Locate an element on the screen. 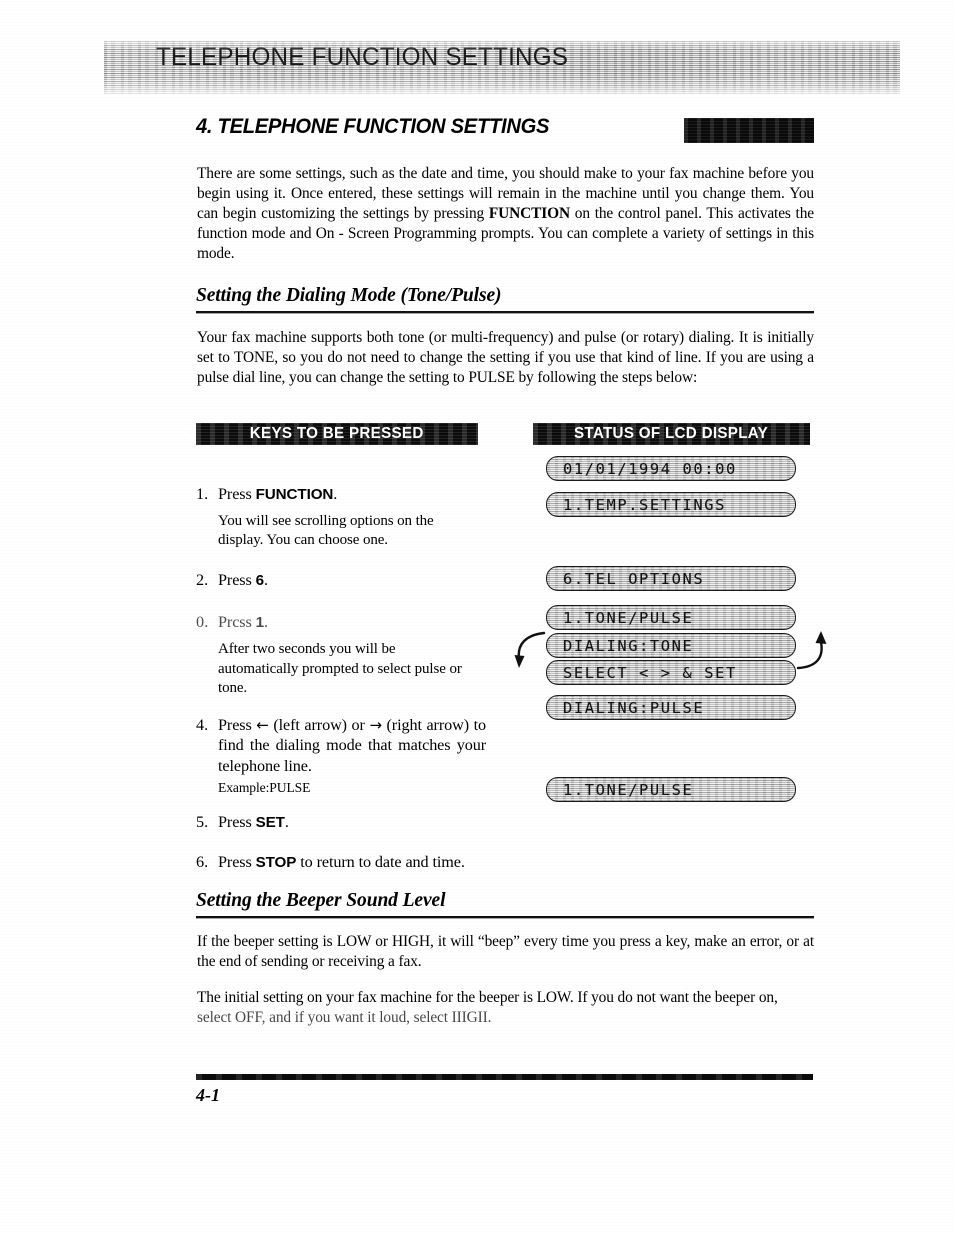 The image size is (954, 1235). right-arrow-icon: → is located at coordinates (375, 724).